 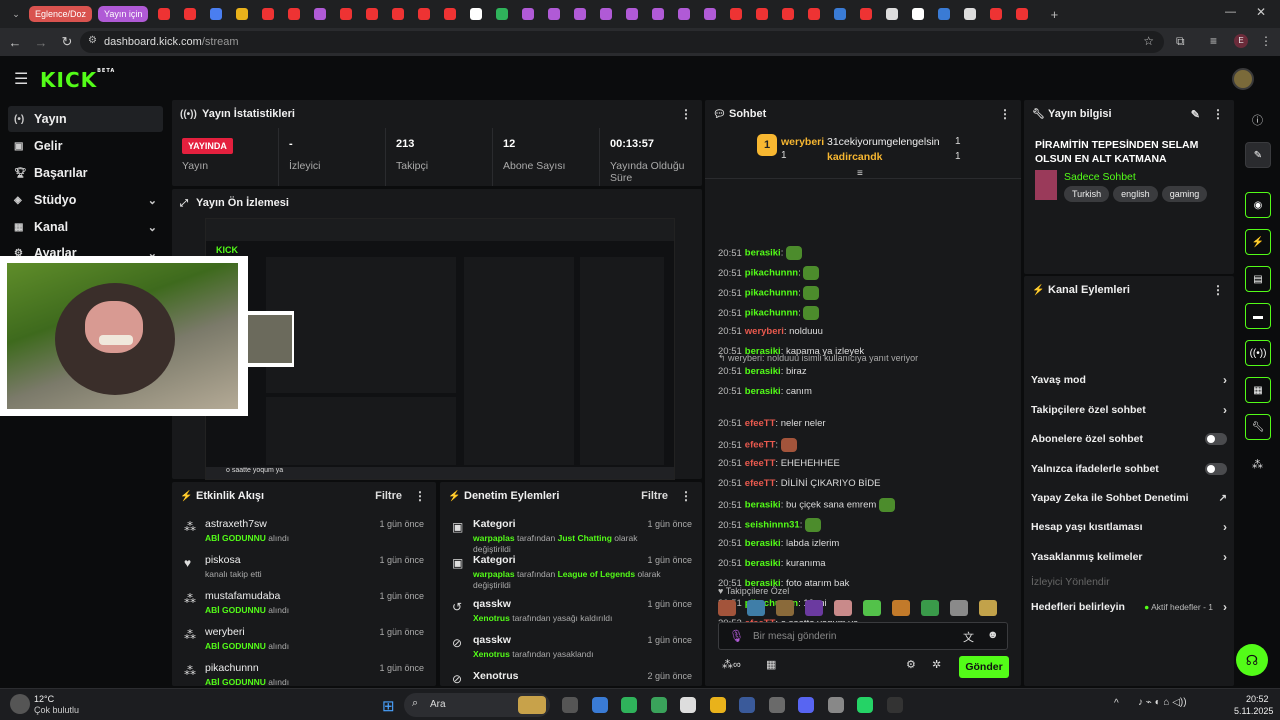 I want to click on steam-icon, so click(x=747, y=705).